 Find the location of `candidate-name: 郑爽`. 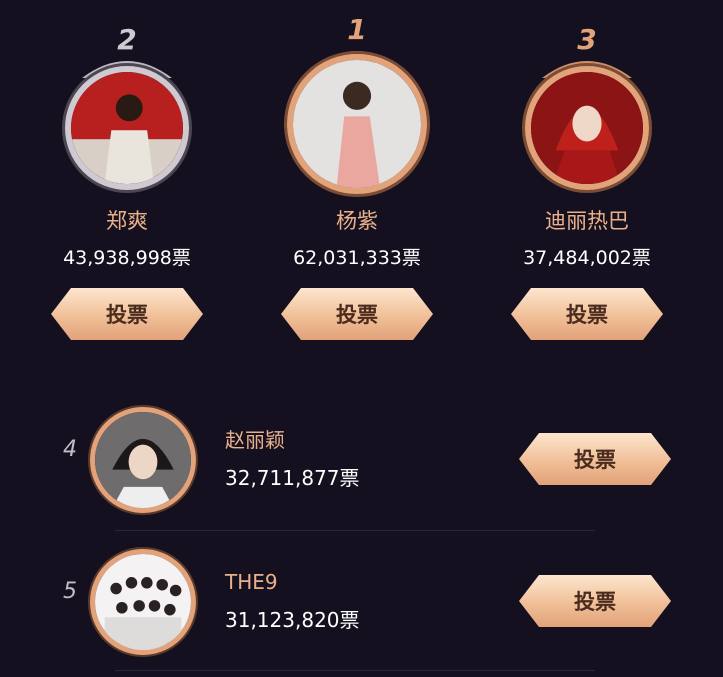

candidate-name: 郑爽 is located at coordinates (127, 221).